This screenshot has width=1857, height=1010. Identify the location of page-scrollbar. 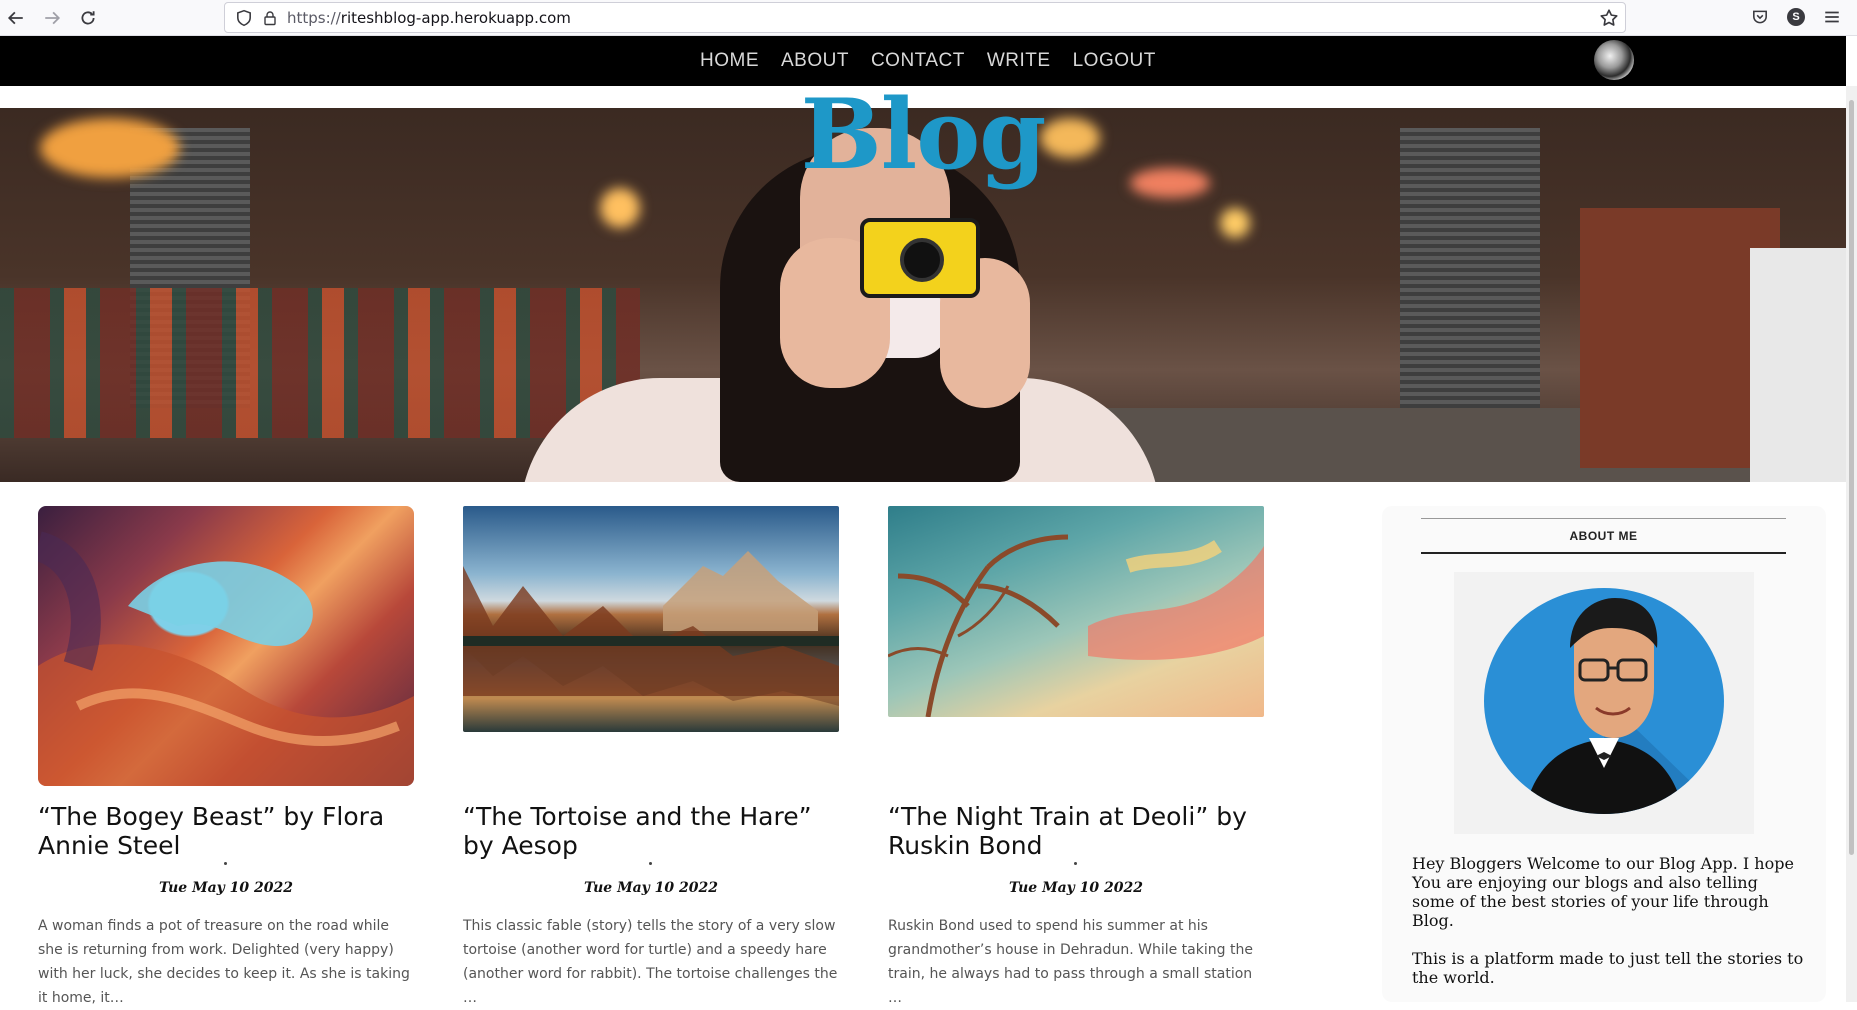
(1851, 544).